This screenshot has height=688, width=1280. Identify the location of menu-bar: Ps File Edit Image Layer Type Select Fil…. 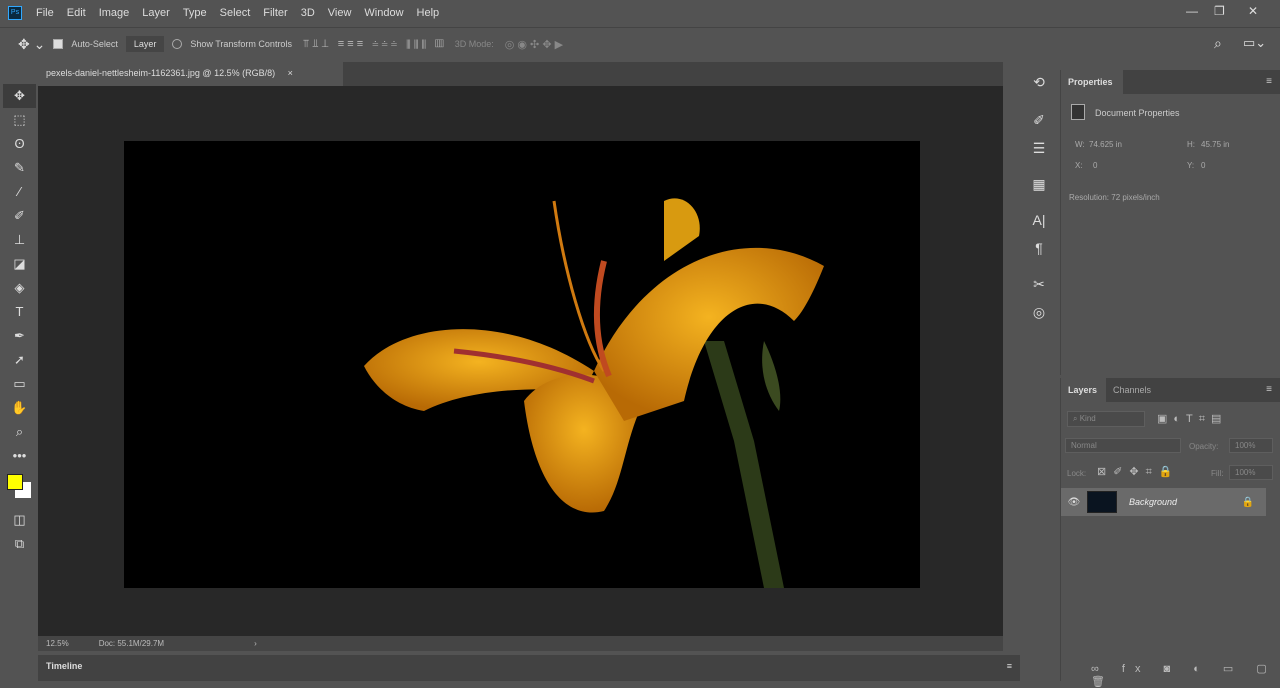
(640, 12).